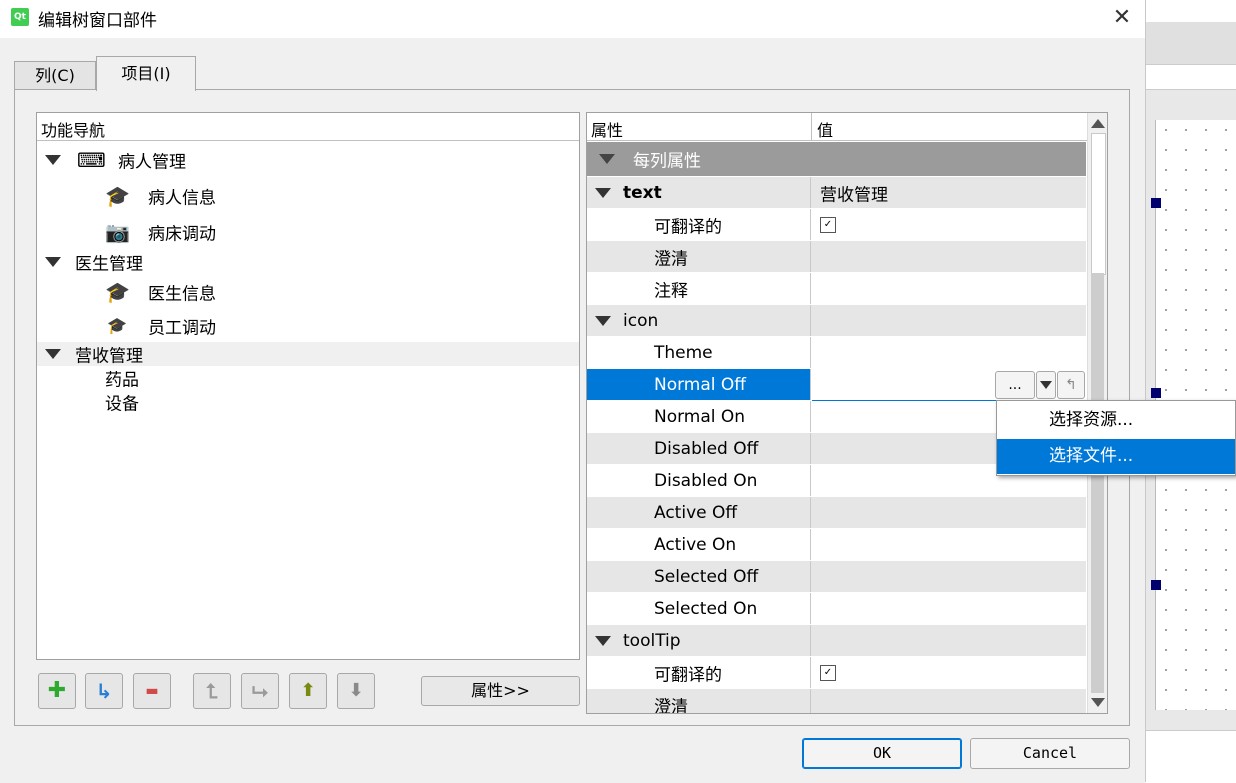 The width and height of the screenshot is (1236, 783). What do you see at coordinates (854, 192) in the screenshot?
I see `property-value: 营收管理` at bounding box center [854, 192].